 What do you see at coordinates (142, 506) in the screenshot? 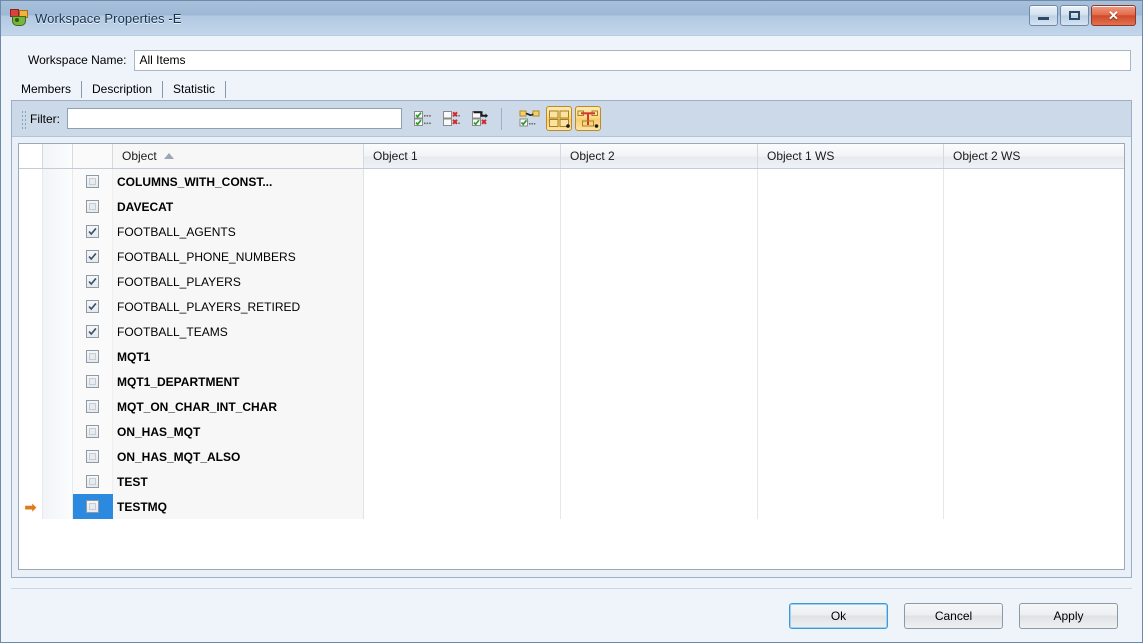
I see `row-object-label: TESTMQ` at bounding box center [142, 506].